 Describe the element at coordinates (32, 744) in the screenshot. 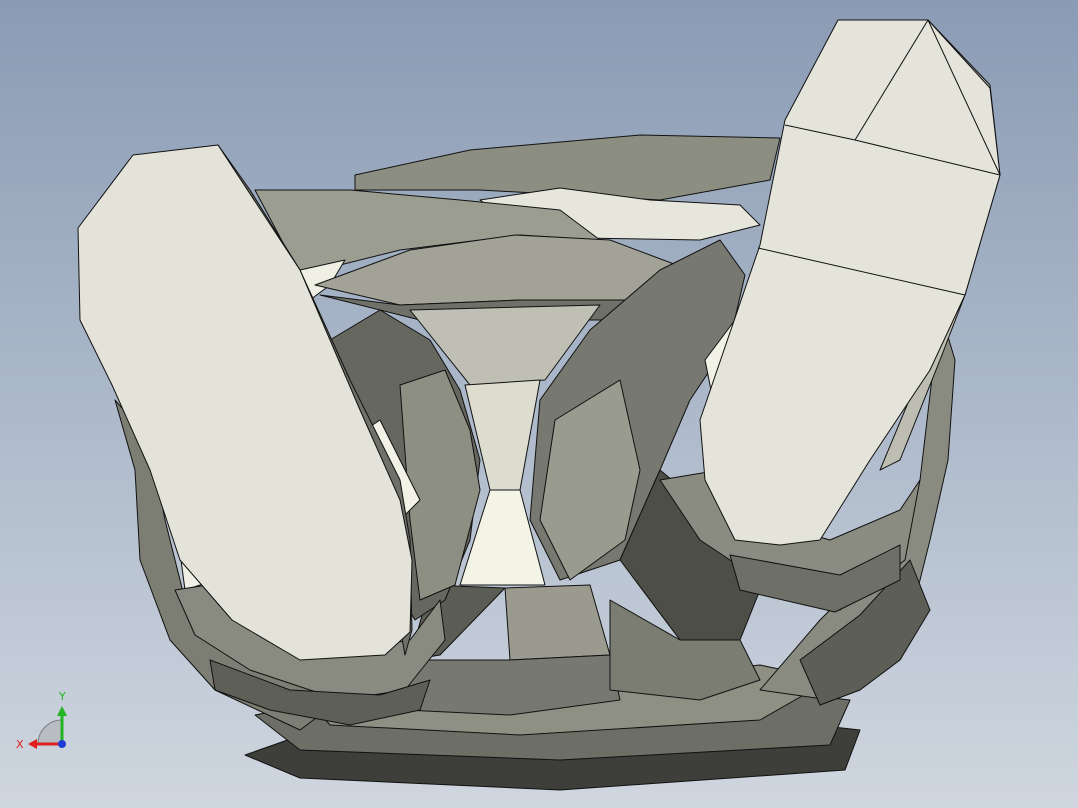

I see `triad-x-arrow-icon` at that location.